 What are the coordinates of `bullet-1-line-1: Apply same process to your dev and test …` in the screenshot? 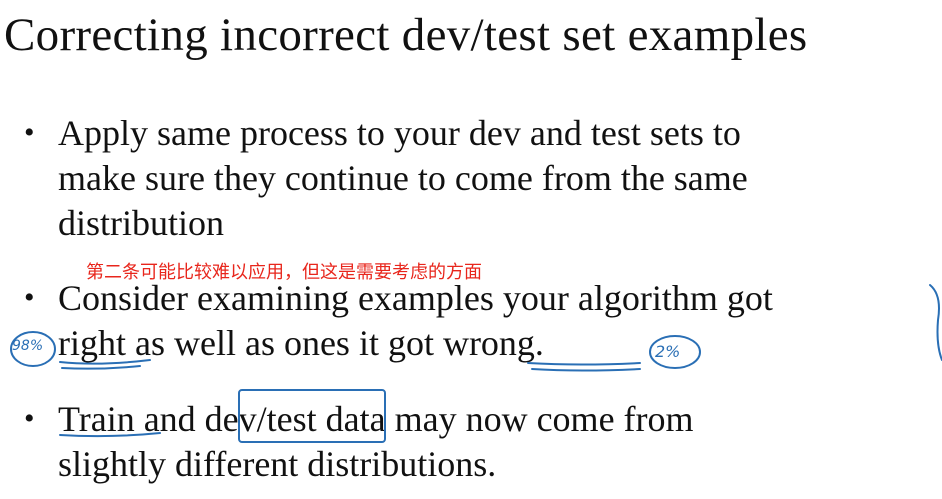 It's located at (399, 133).